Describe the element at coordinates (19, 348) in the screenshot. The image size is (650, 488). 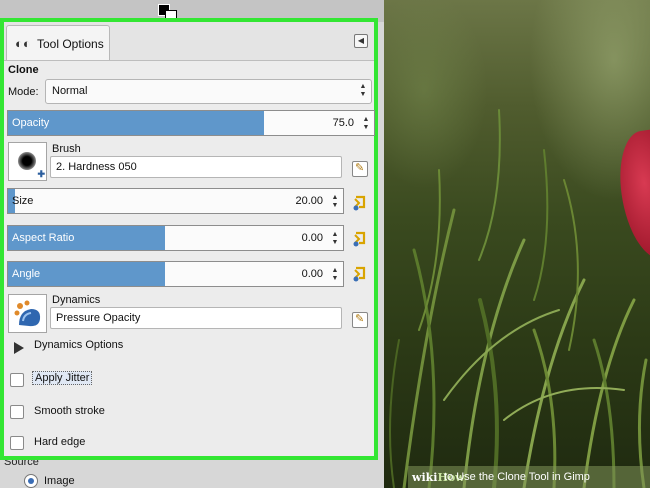
I see `expander-arrow-icon` at that location.